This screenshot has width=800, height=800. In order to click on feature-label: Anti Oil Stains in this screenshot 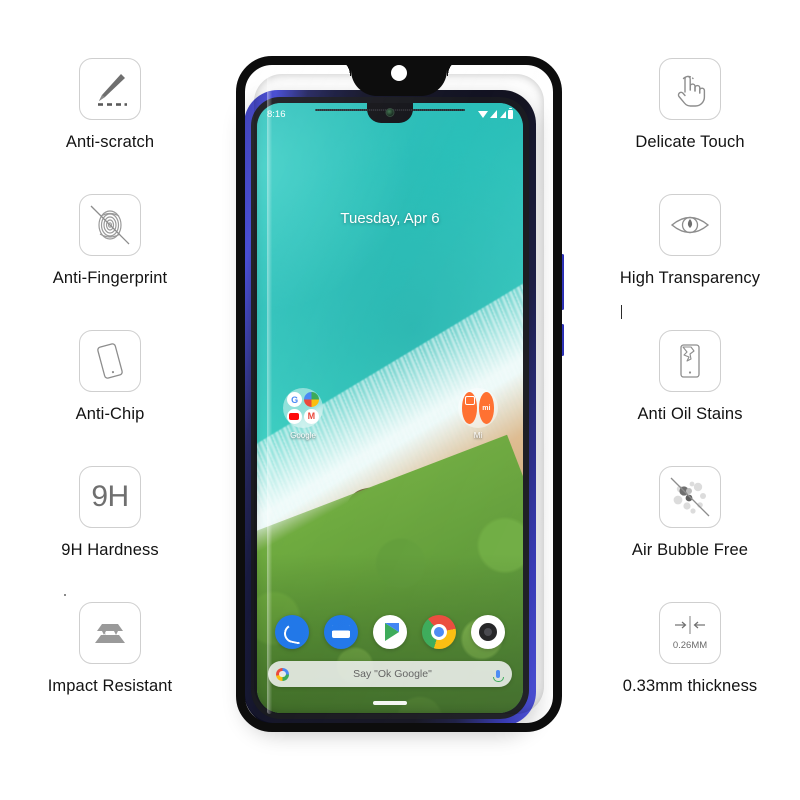, I will do `click(690, 414)`.